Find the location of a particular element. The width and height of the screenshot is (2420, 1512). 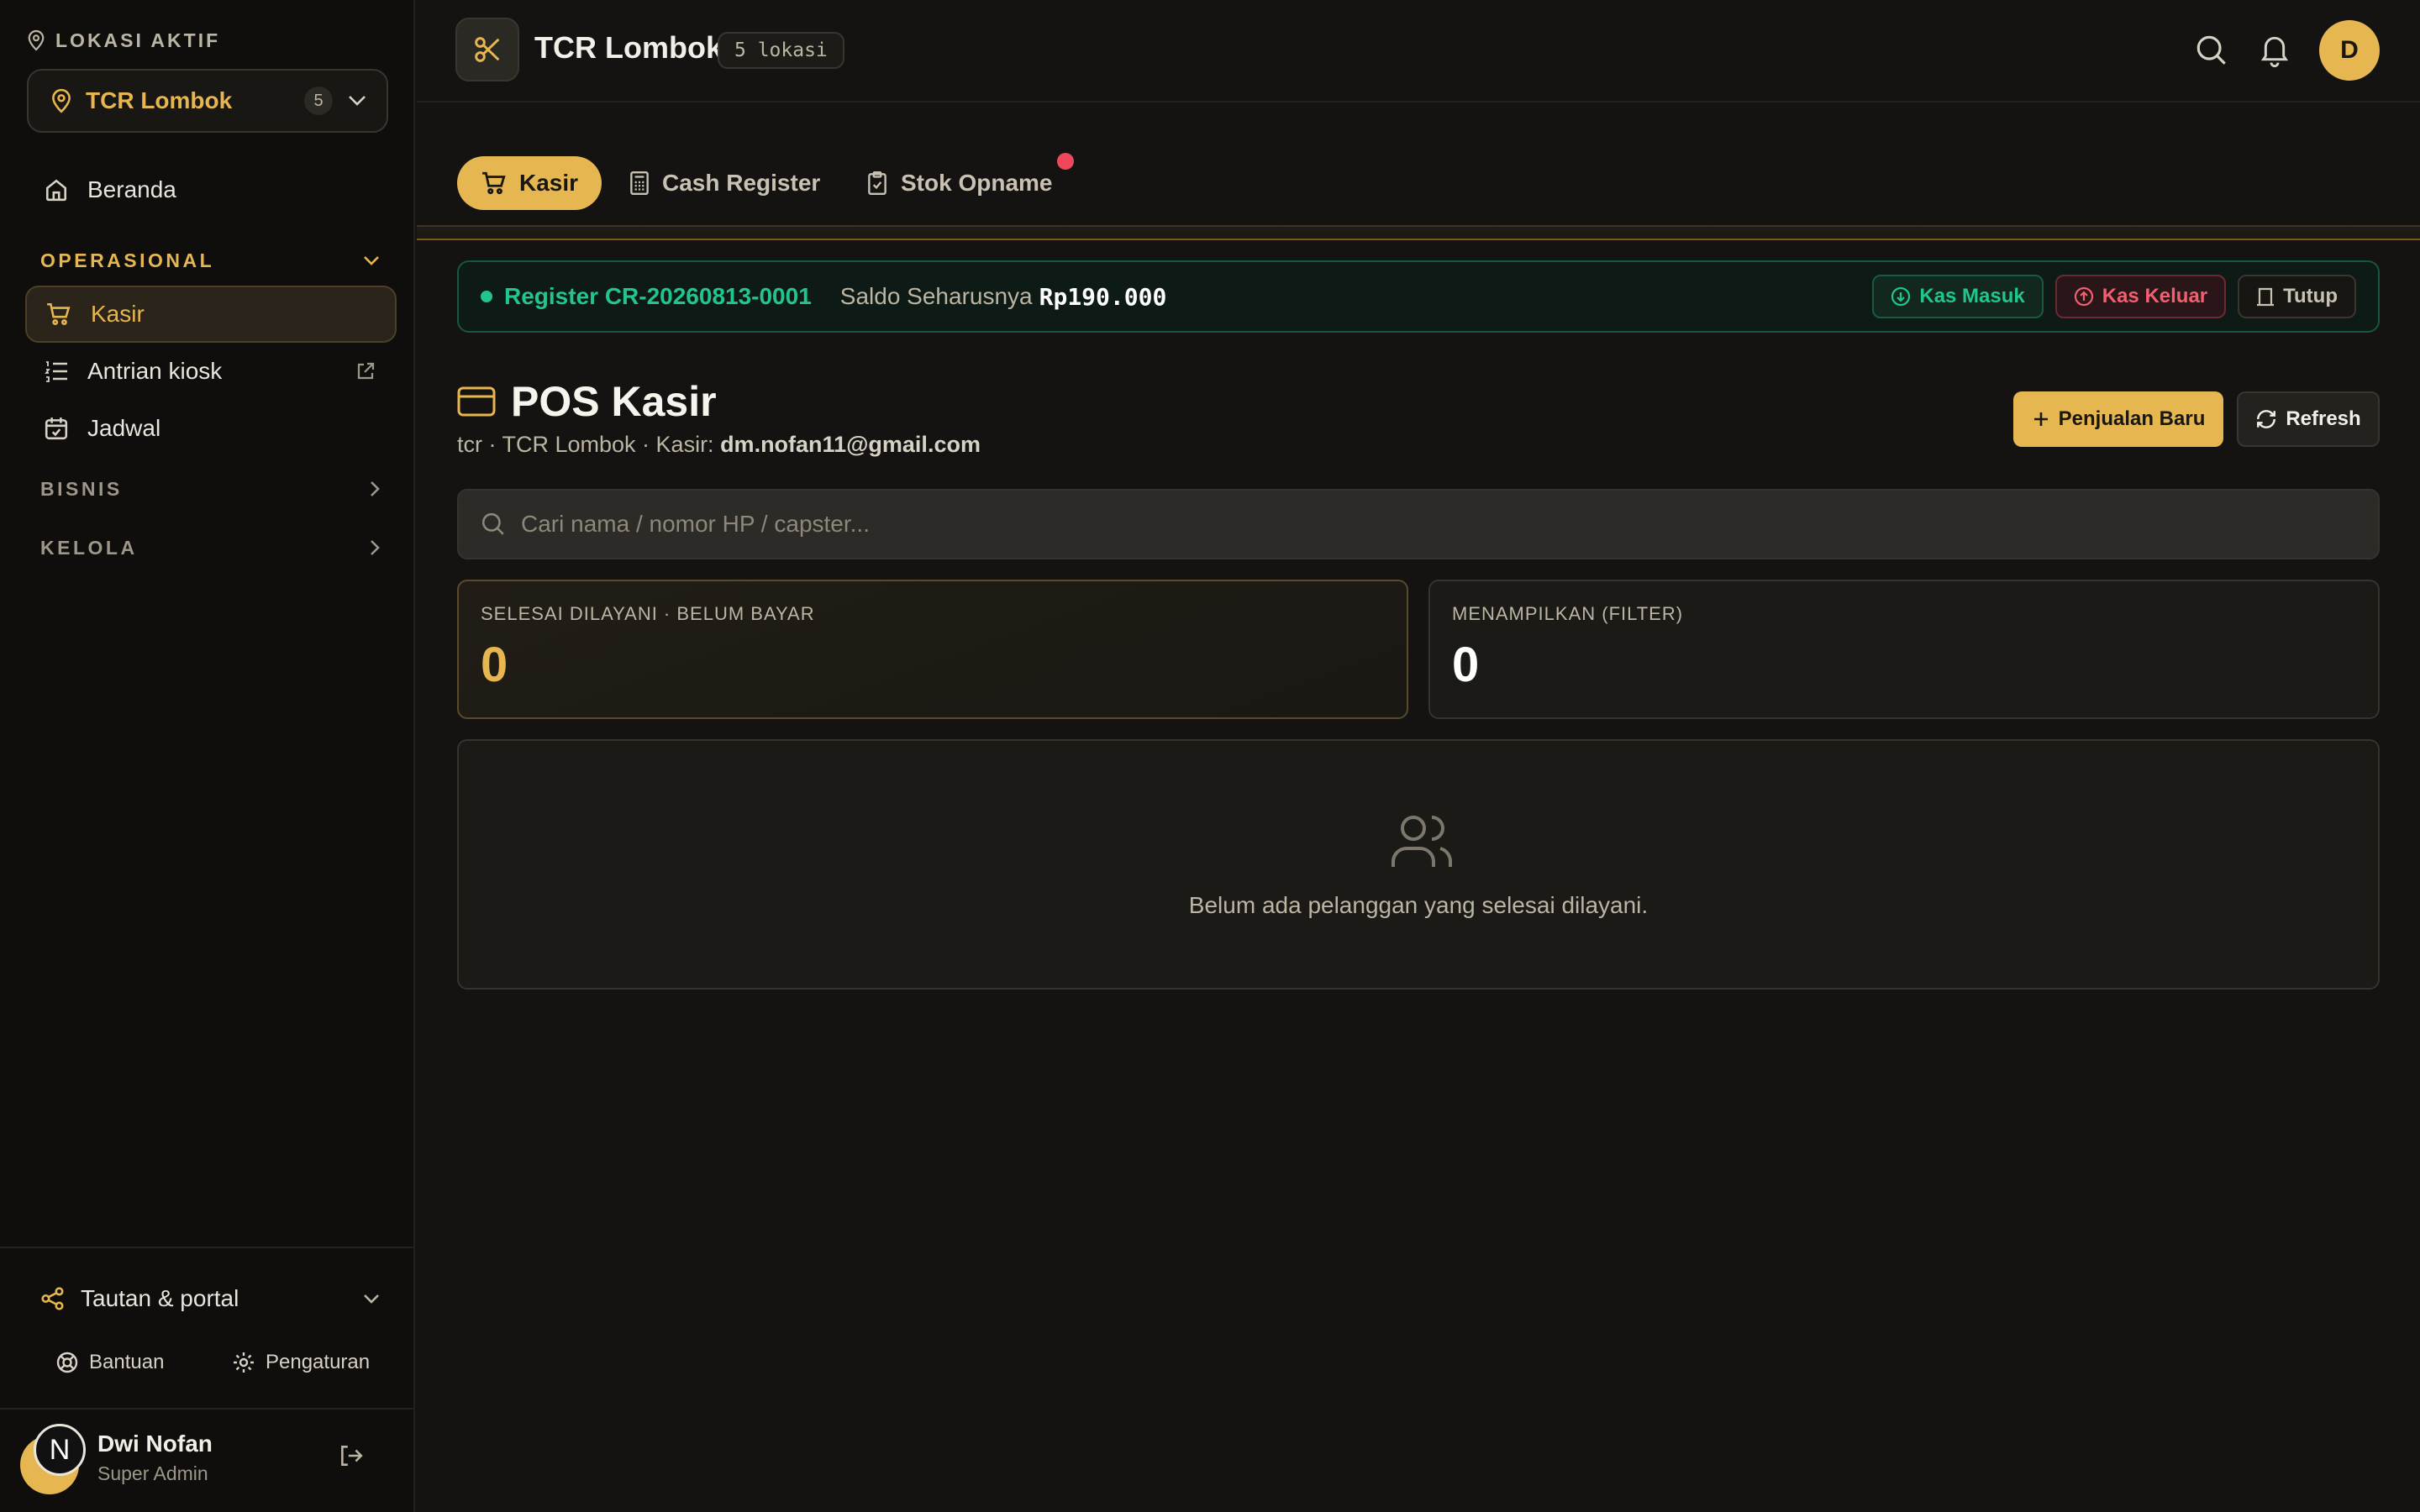

cash-out-button: Kas Keluar is located at coordinates (2141, 296).